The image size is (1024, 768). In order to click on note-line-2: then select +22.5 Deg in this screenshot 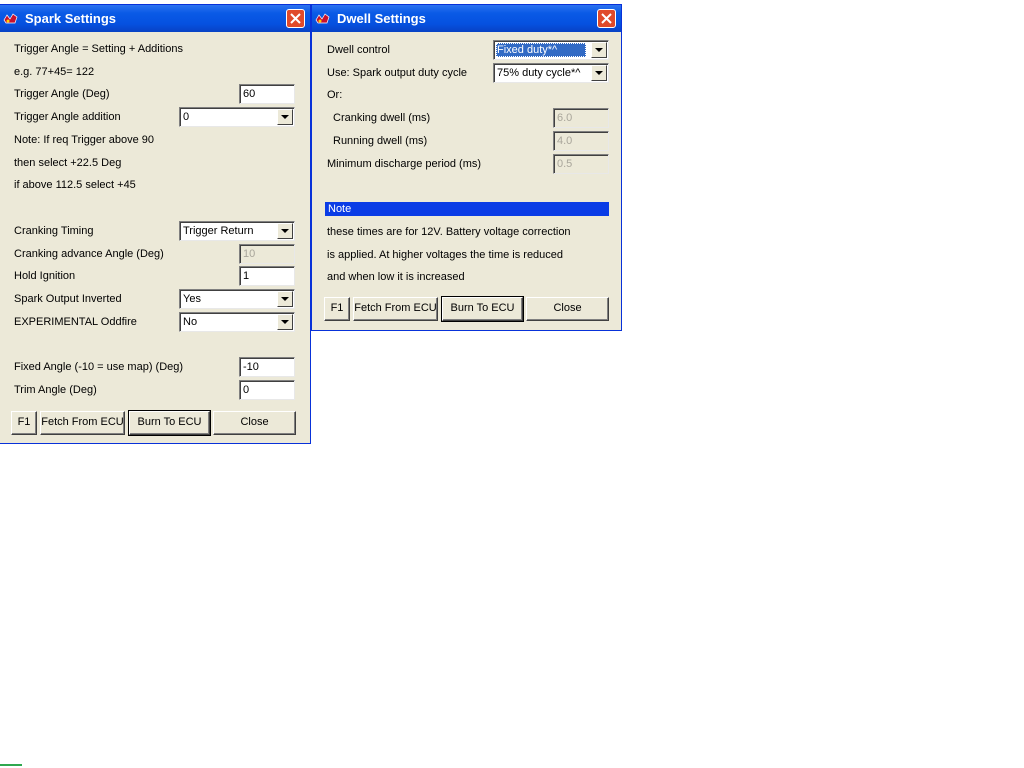, I will do `click(68, 163)`.